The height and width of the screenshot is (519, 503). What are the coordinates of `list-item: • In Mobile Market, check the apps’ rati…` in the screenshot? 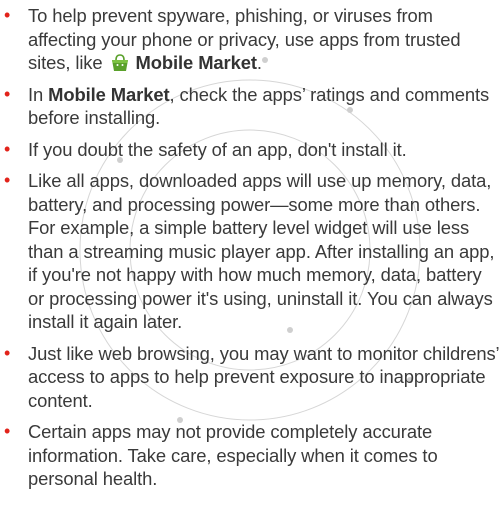 It's located at (251, 106).